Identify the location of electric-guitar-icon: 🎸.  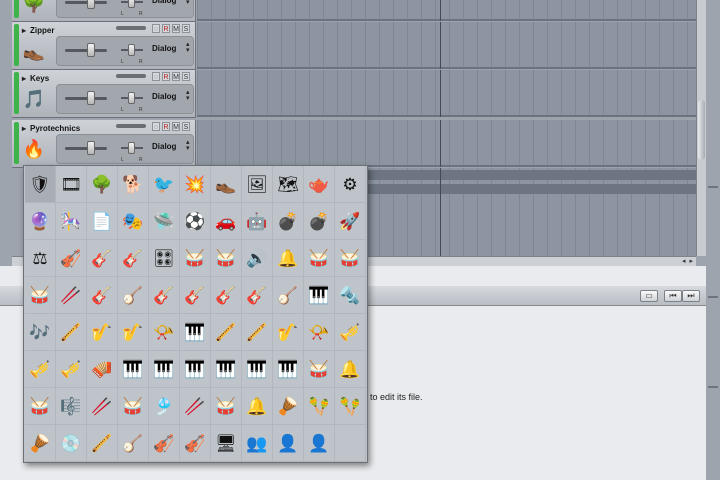
(102, 258).